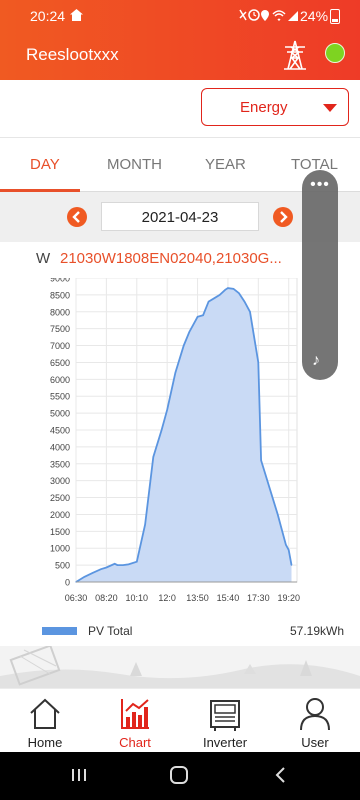 The height and width of the screenshot is (800, 360). What do you see at coordinates (60, 295) in the screenshot?
I see `y-tick-label: 8500` at bounding box center [60, 295].